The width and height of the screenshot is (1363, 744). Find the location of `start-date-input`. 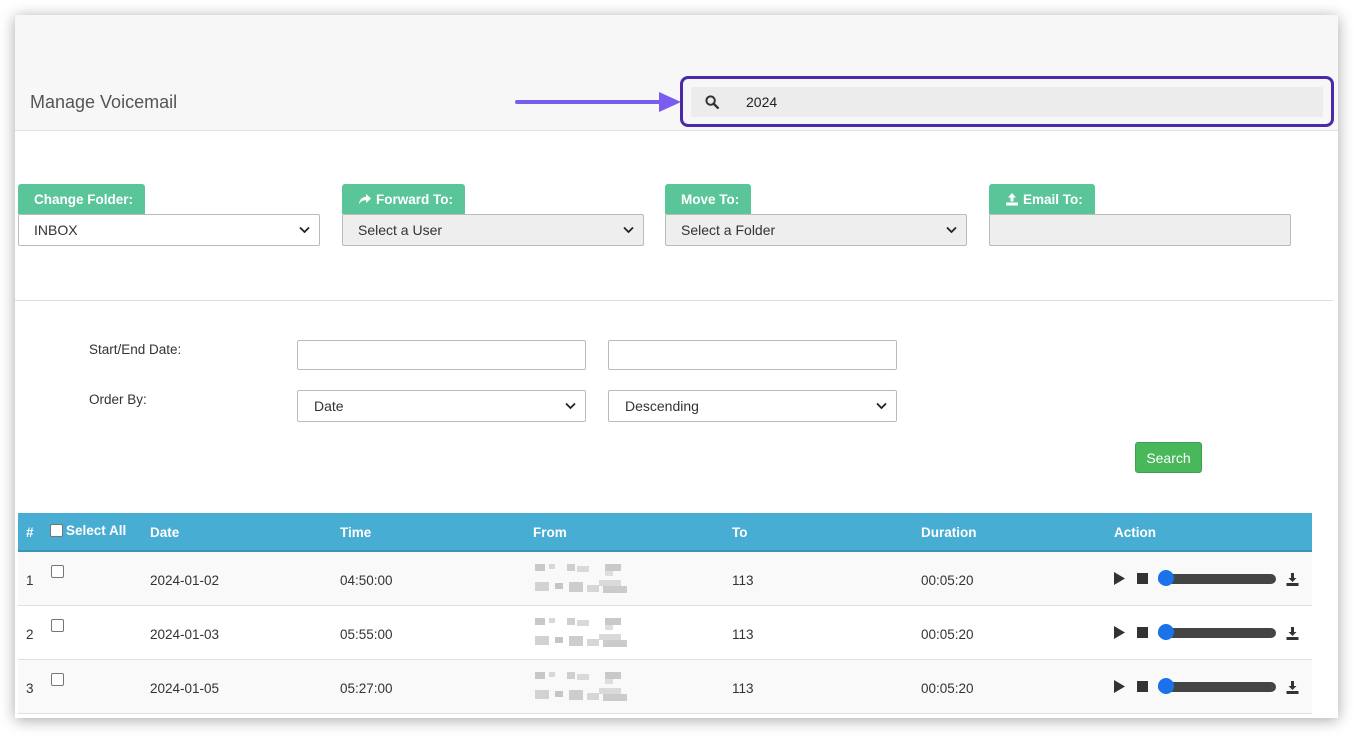

start-date-input is located at coordinates (441, 355).